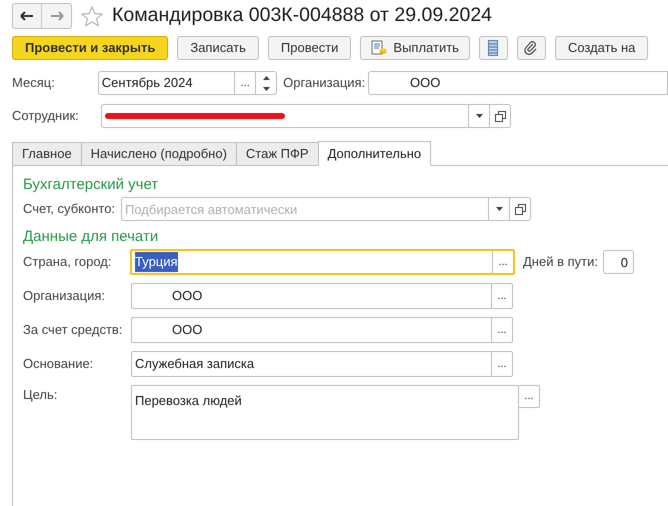  What do you see at coordinates (69, 209) in the screenshot?
I see `field-label: Счет, субконто:` at bounding box center [69, 209].